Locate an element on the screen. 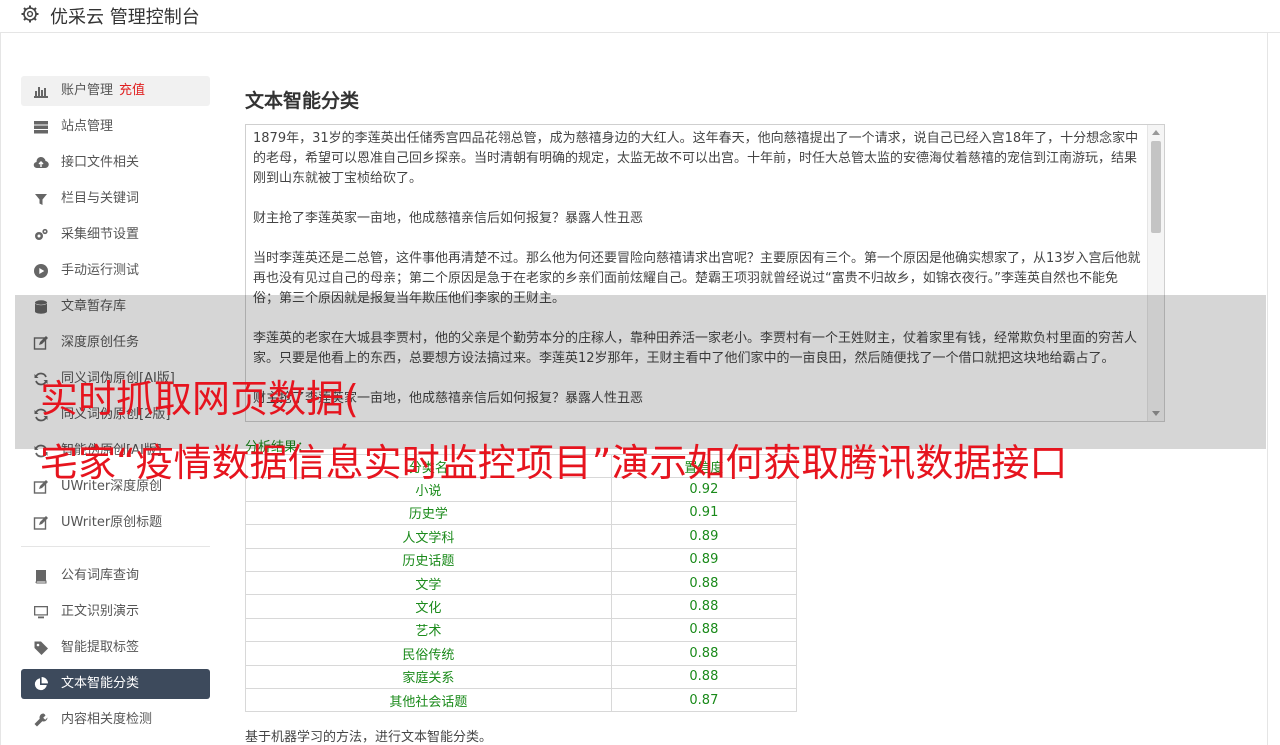 The image size is (1280, 745). table-row: 民俗传统 0.88 is located at coordinates (521, 653).